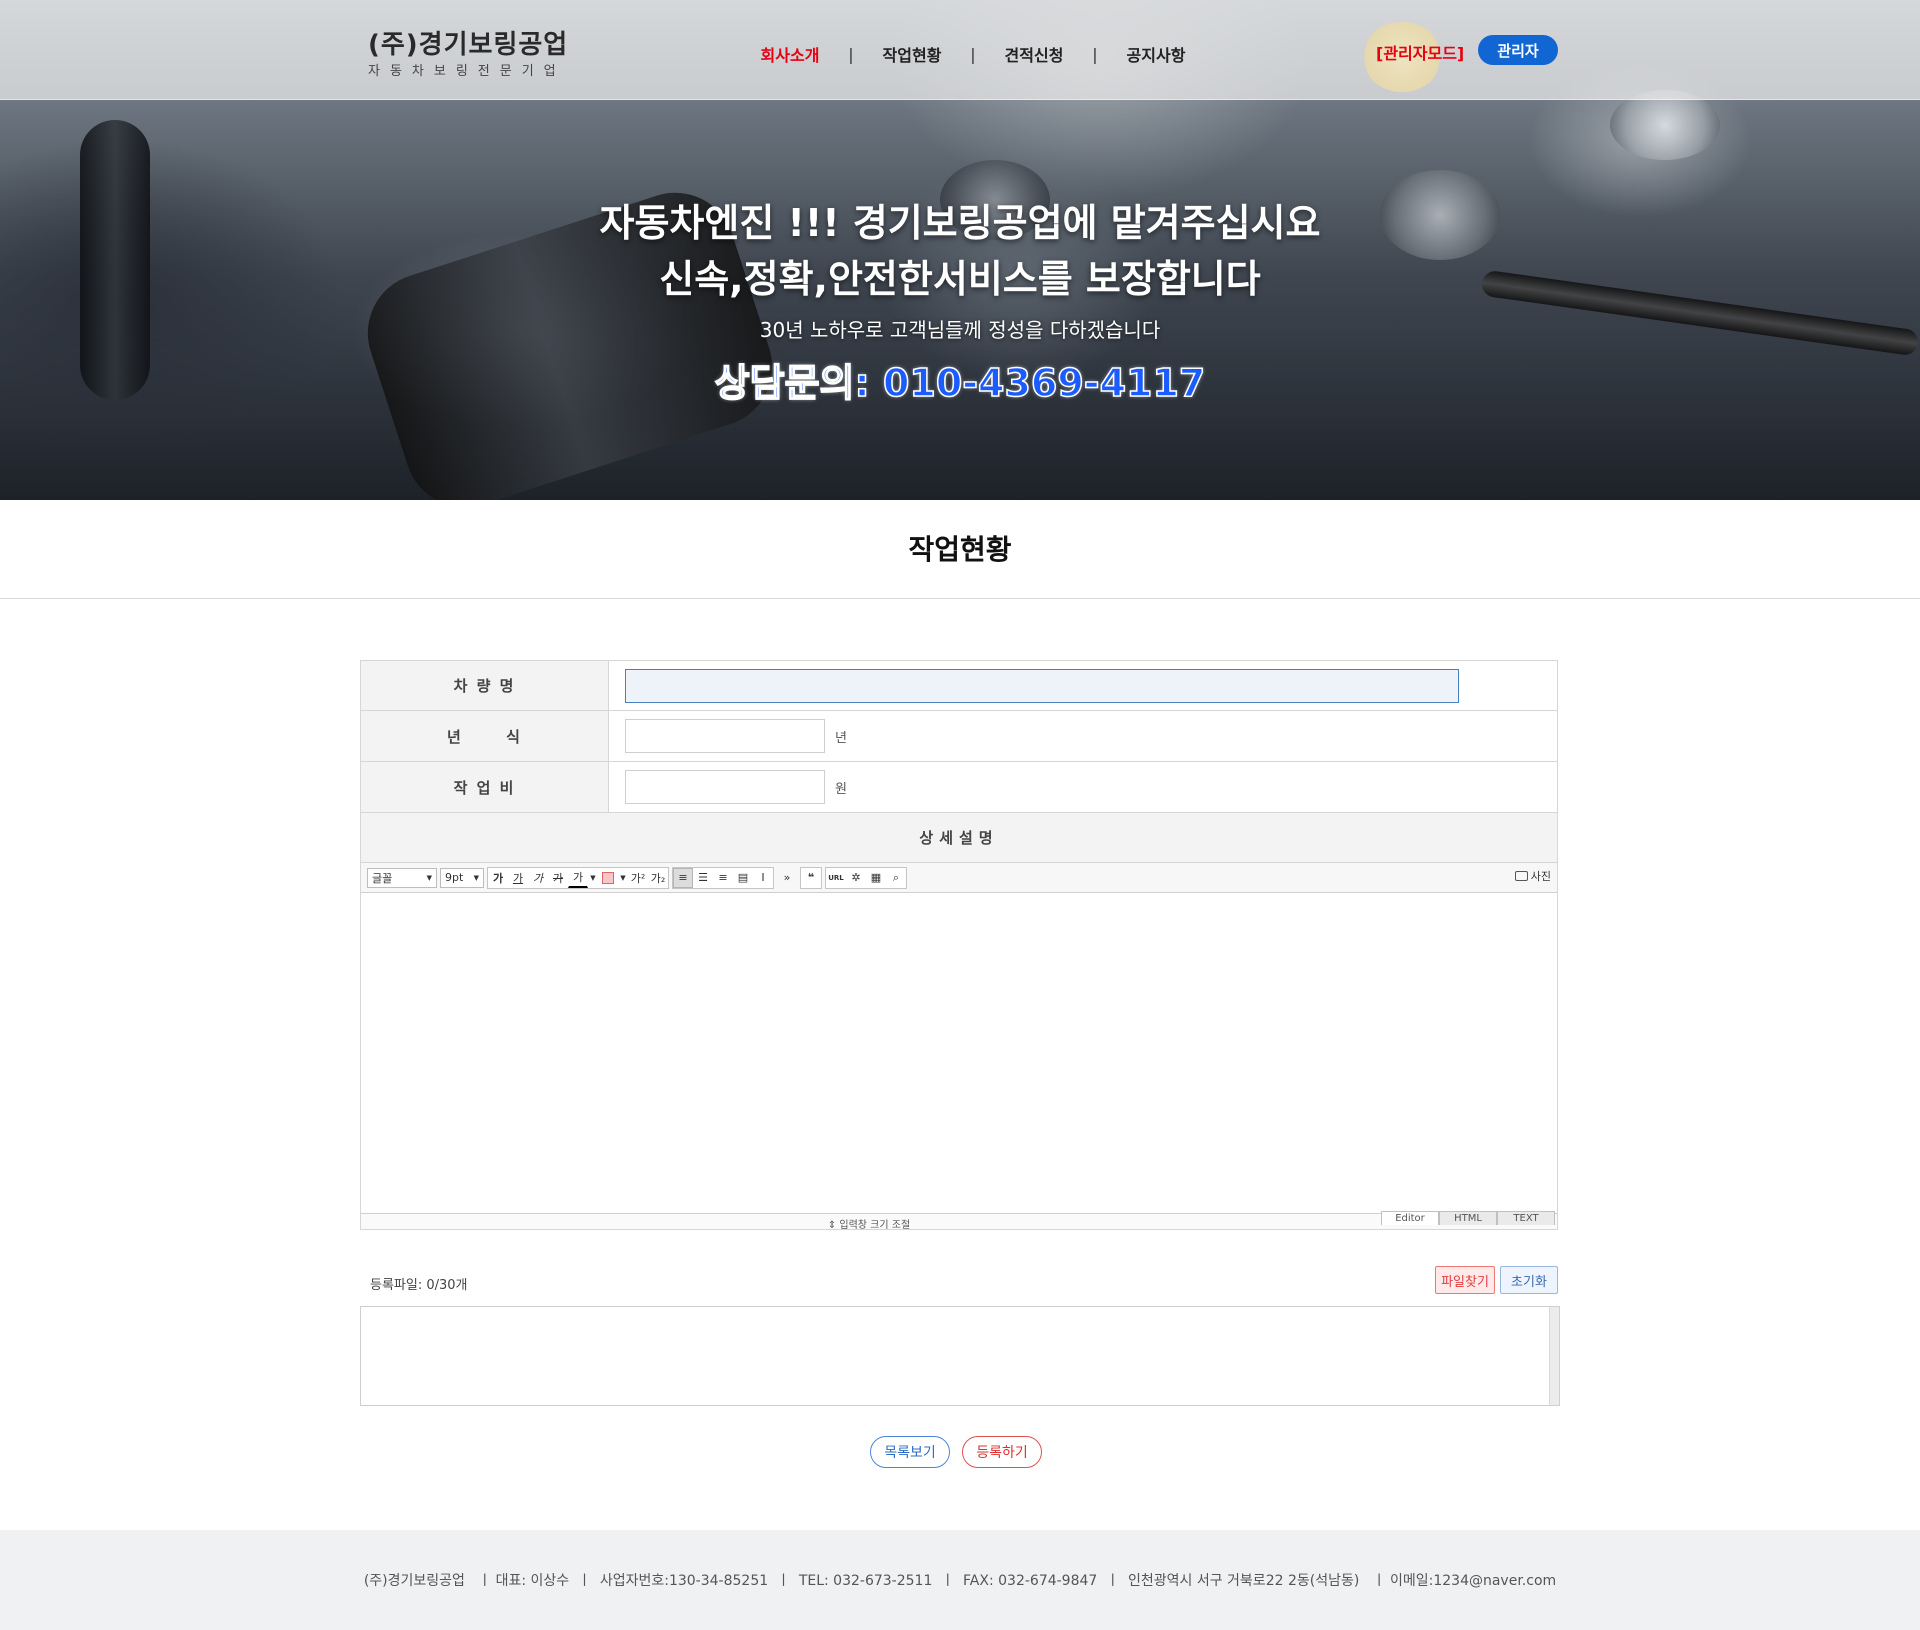 The image size is (1920, 1630). What do you see at coordinates (498, 878) in the screenshot?
I see `bold-button: 가` at bounding box center [498, 878].